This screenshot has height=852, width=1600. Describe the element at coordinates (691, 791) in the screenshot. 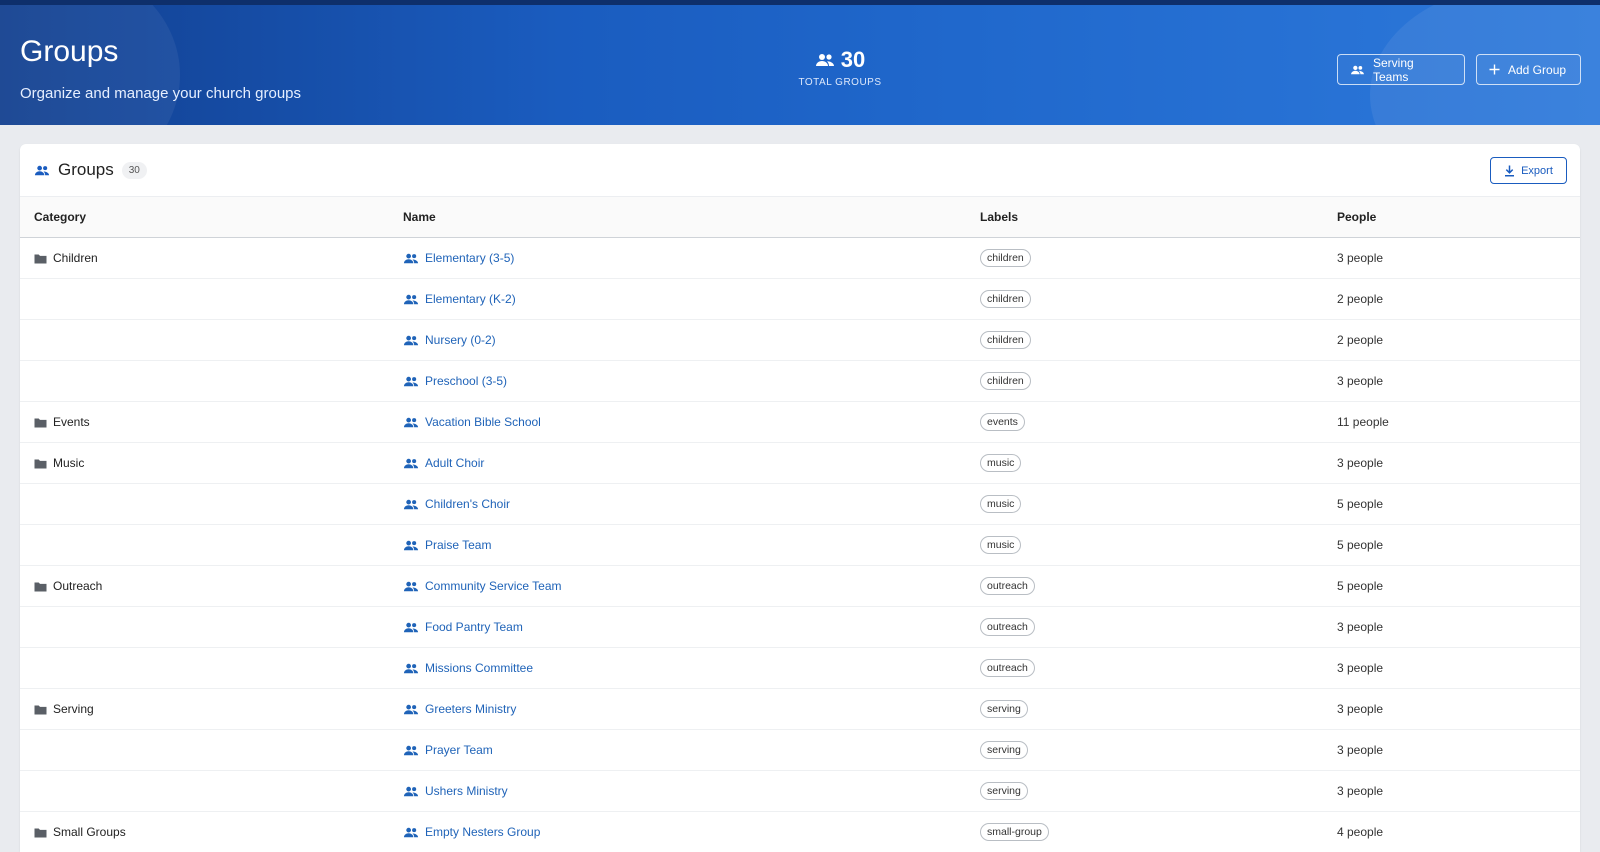

I see `name-cell: Ushers Ministry` at that location.